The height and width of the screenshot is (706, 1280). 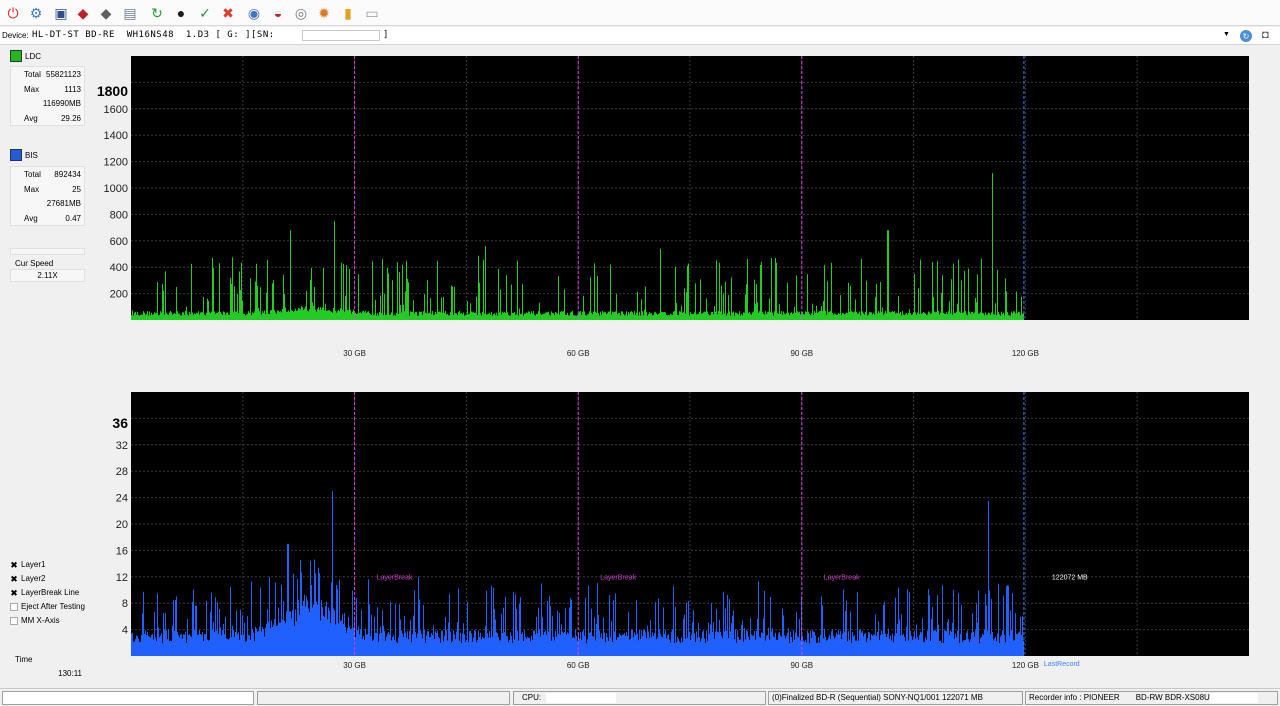 What do you see at coordinates (47, 606) in the screenshot?
I see `eject-after-testing-checkbox: Eject After Testing` at bounding box center [47, 606].